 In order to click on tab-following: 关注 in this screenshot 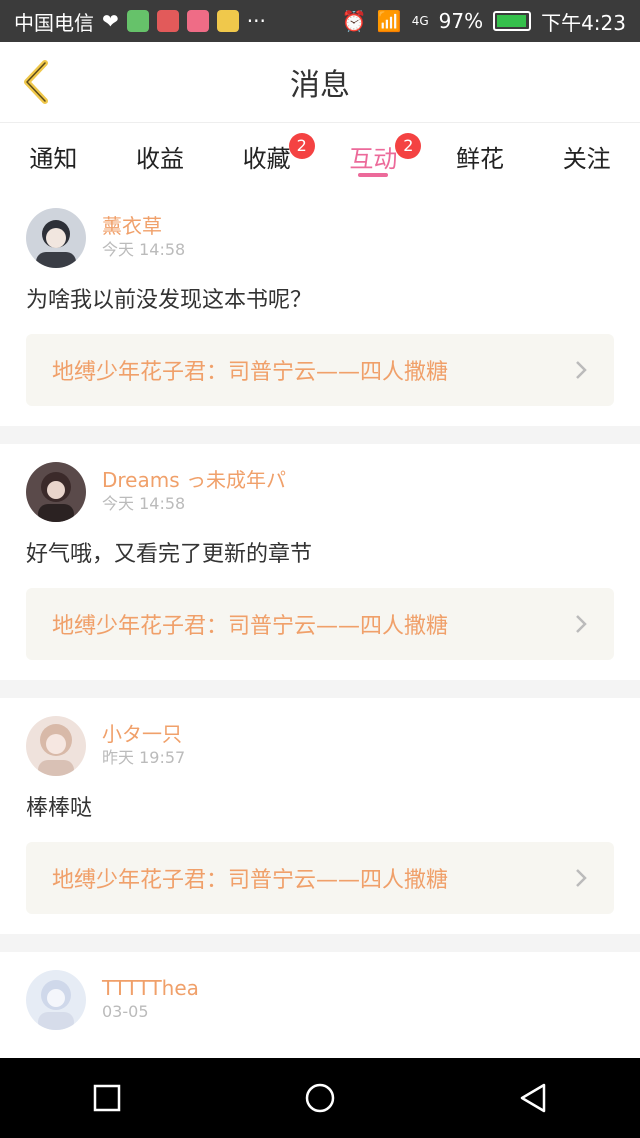, I will do `click(586, 156)`.